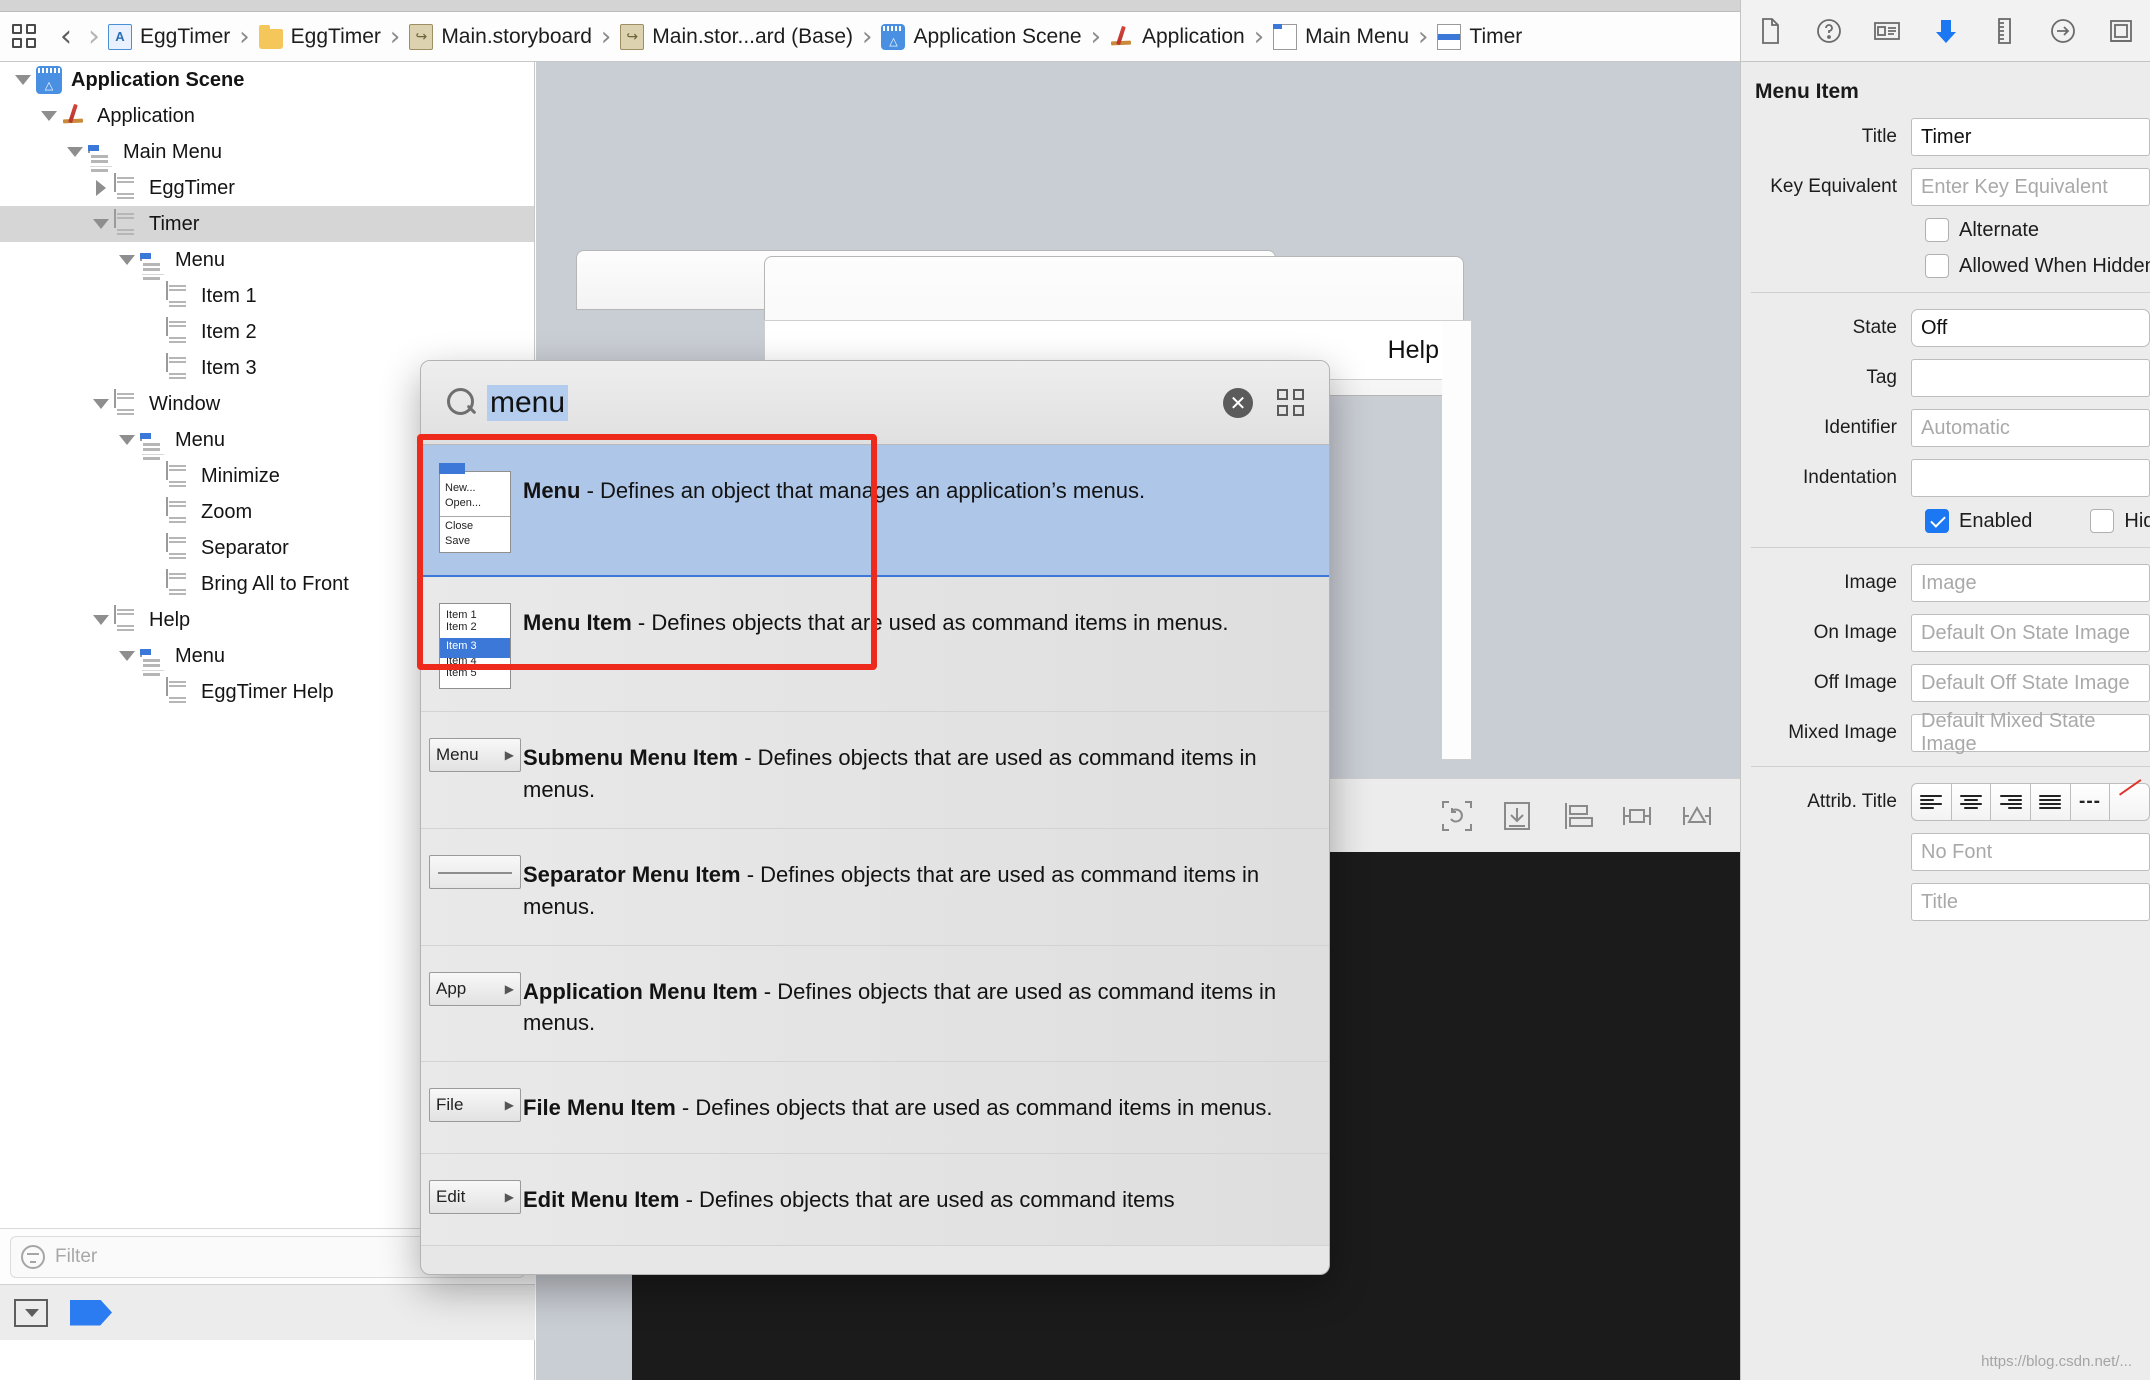  I want to click on align-justified-button, so click(2050, 802).